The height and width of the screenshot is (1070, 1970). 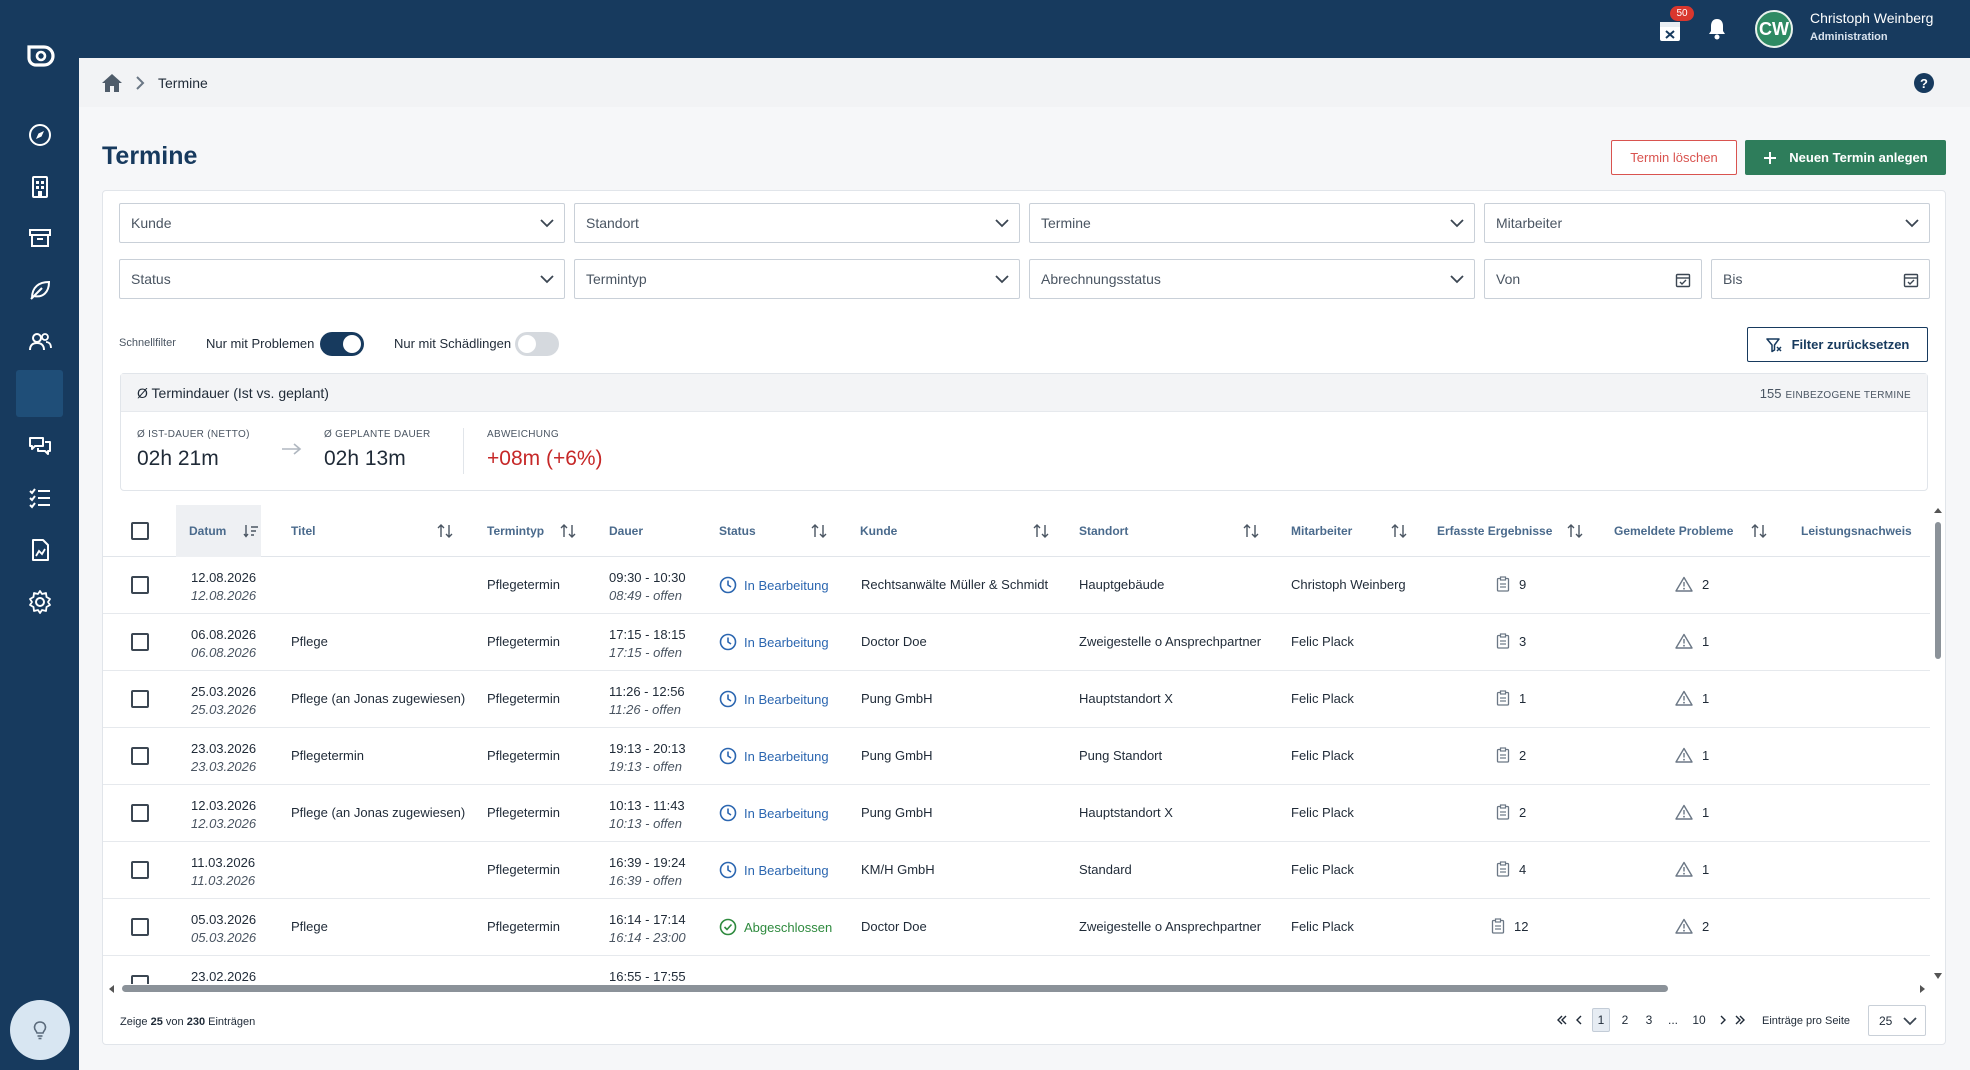 I want to click on help-icon: ?, so click(x=1924, y=83).